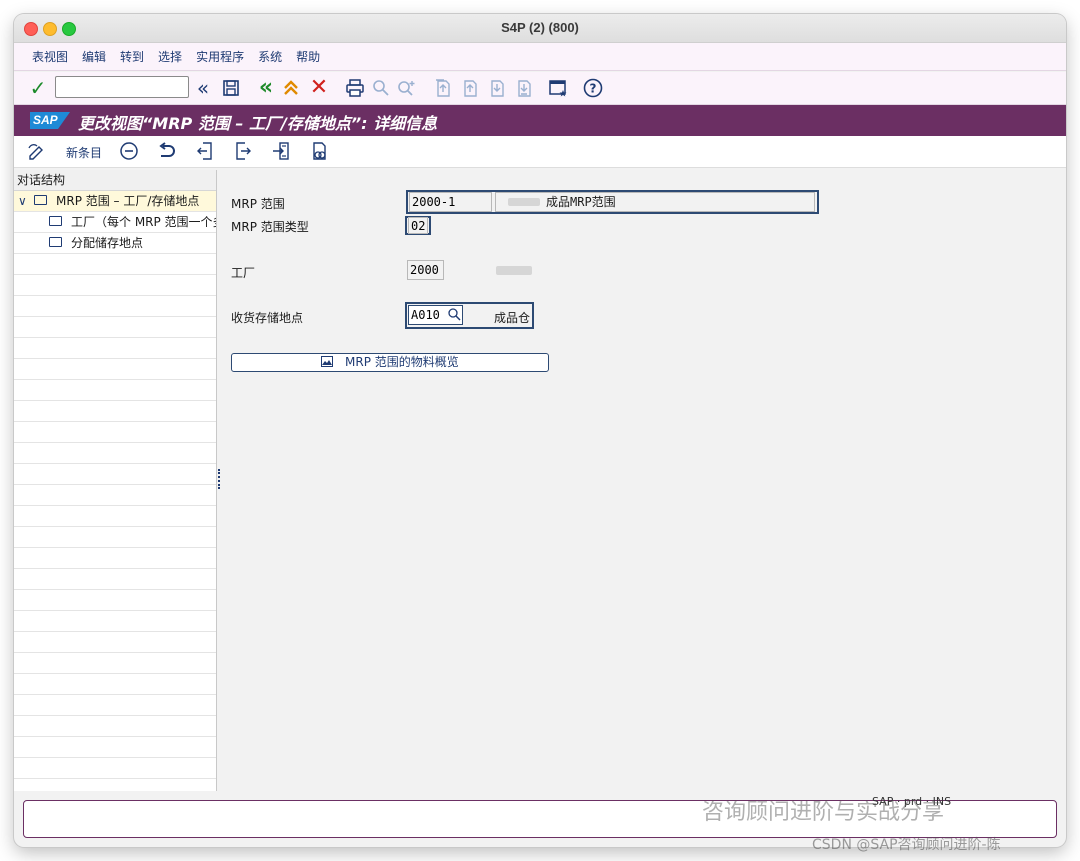 The width and height of the screenshot is (1080, 861). What do you see at coordinates (540, 57) in the screenshot?
I see `menu-bar: 表视图 编辑 转到 选择 实用程序 系统 帮助` at bounding box center [540, 57].